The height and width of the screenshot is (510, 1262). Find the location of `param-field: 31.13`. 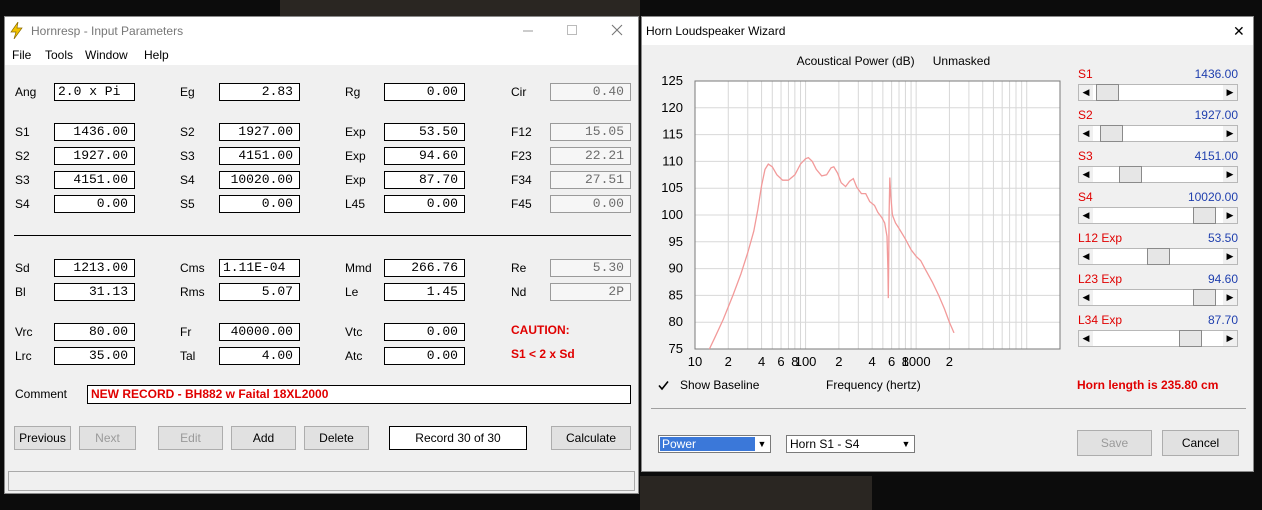

param-field: 31.13 is located at coordinates (94, 292).